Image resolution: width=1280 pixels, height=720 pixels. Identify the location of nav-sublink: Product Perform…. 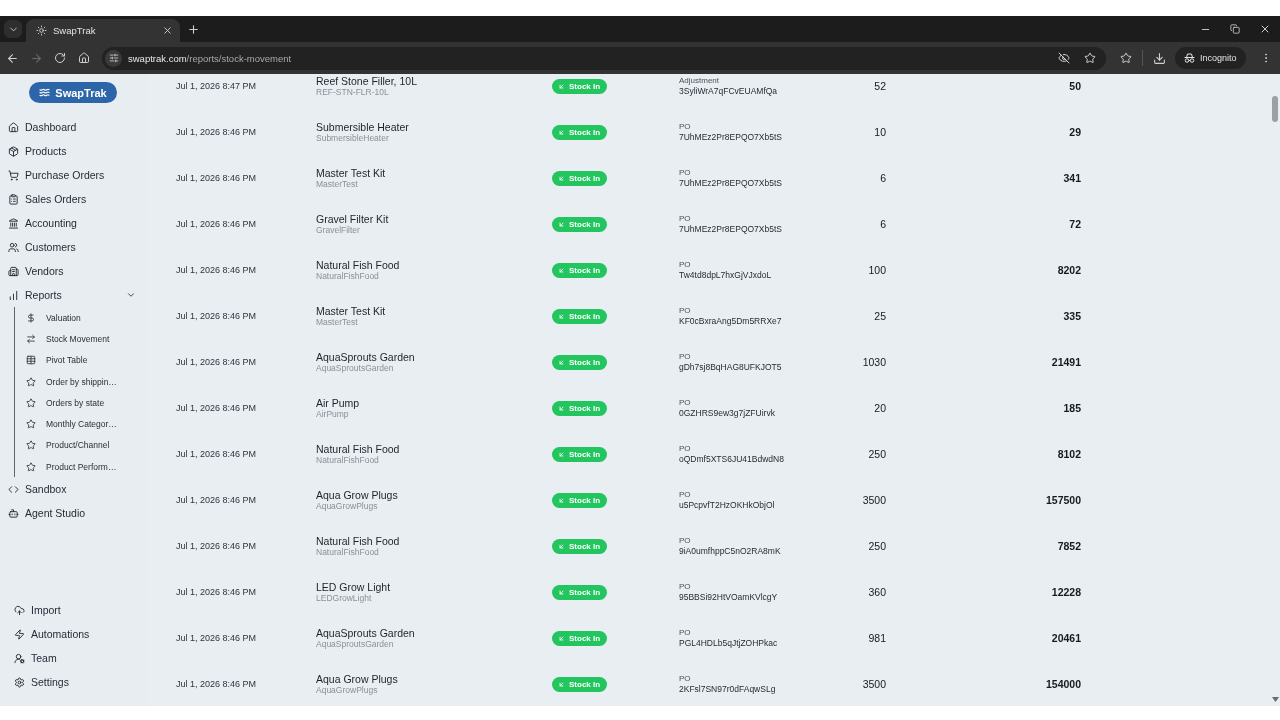
(81, 467).